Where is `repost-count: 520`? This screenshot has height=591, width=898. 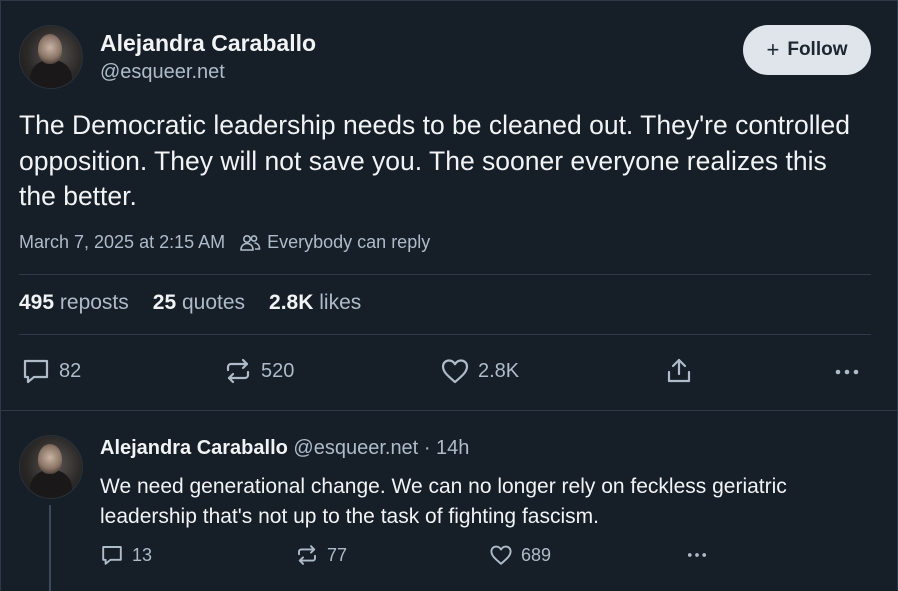 repost-count: 520 is located at coordinates (278, 370).